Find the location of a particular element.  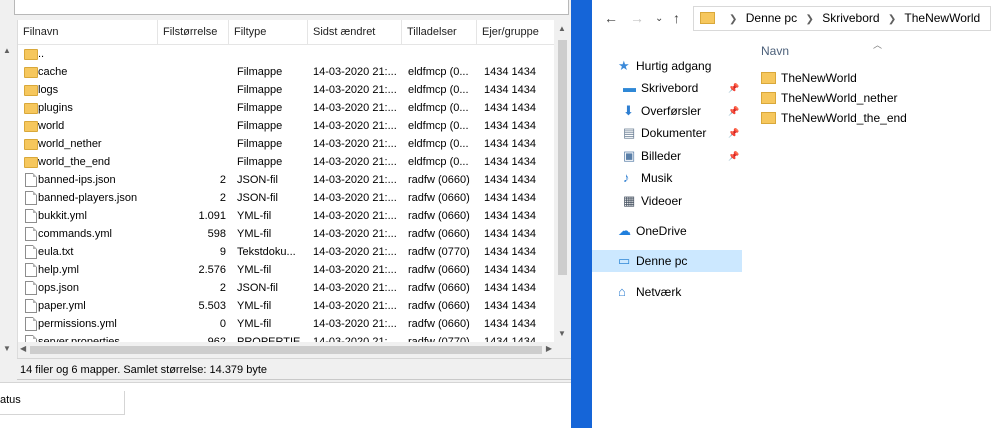

nav-item-label: OneDrive is located at coordinates (661, 231).